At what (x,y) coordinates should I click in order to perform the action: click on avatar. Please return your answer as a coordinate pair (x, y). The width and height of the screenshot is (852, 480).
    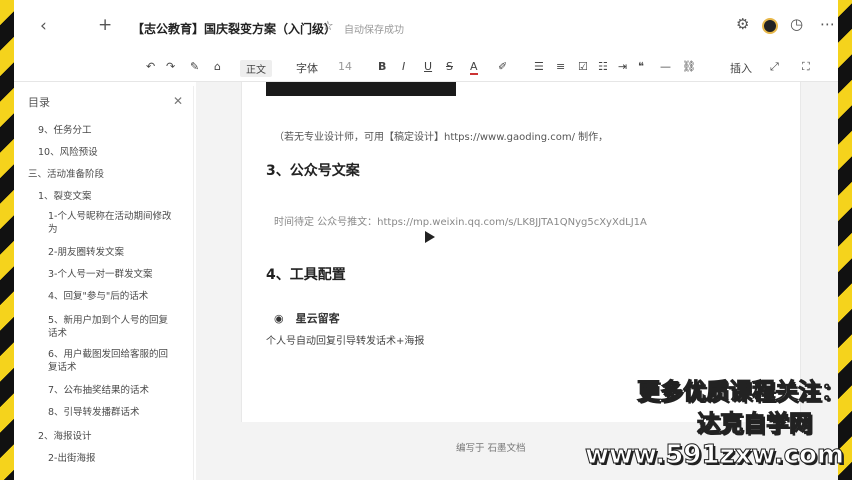
    Looking at the image, I should click on (770, 26).